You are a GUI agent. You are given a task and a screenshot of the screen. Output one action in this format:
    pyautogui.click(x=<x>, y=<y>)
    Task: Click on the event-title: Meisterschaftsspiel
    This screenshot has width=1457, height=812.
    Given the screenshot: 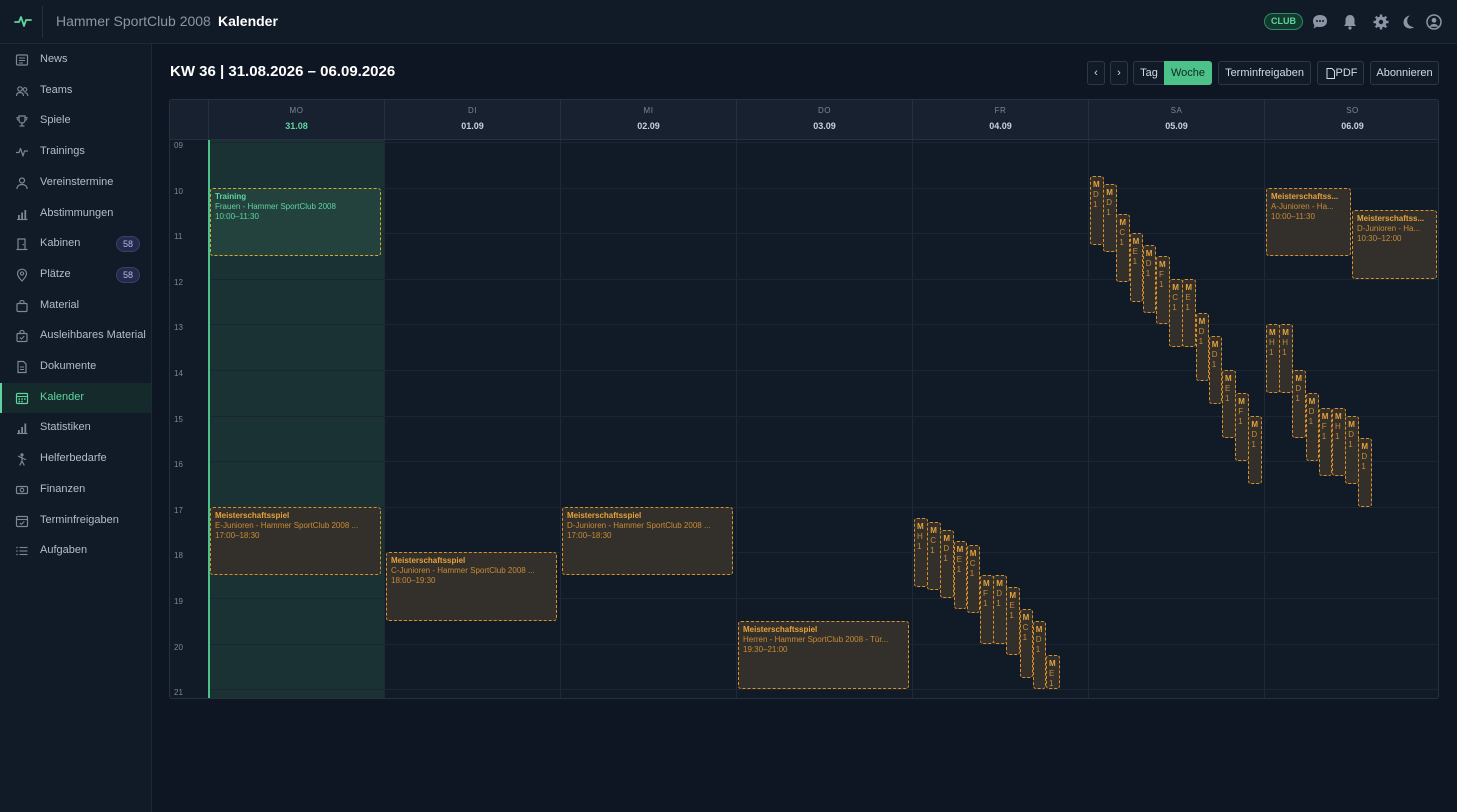 What is the action you would take?
    pyautogui.click(x=604, y=515)
    